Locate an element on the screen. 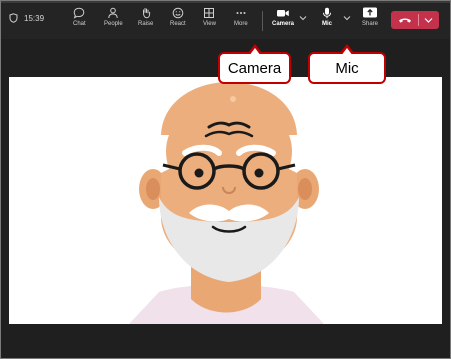 The height and width of the screenshot is (359, 451). camera-button: Camera is located at coordinates (283, 17).